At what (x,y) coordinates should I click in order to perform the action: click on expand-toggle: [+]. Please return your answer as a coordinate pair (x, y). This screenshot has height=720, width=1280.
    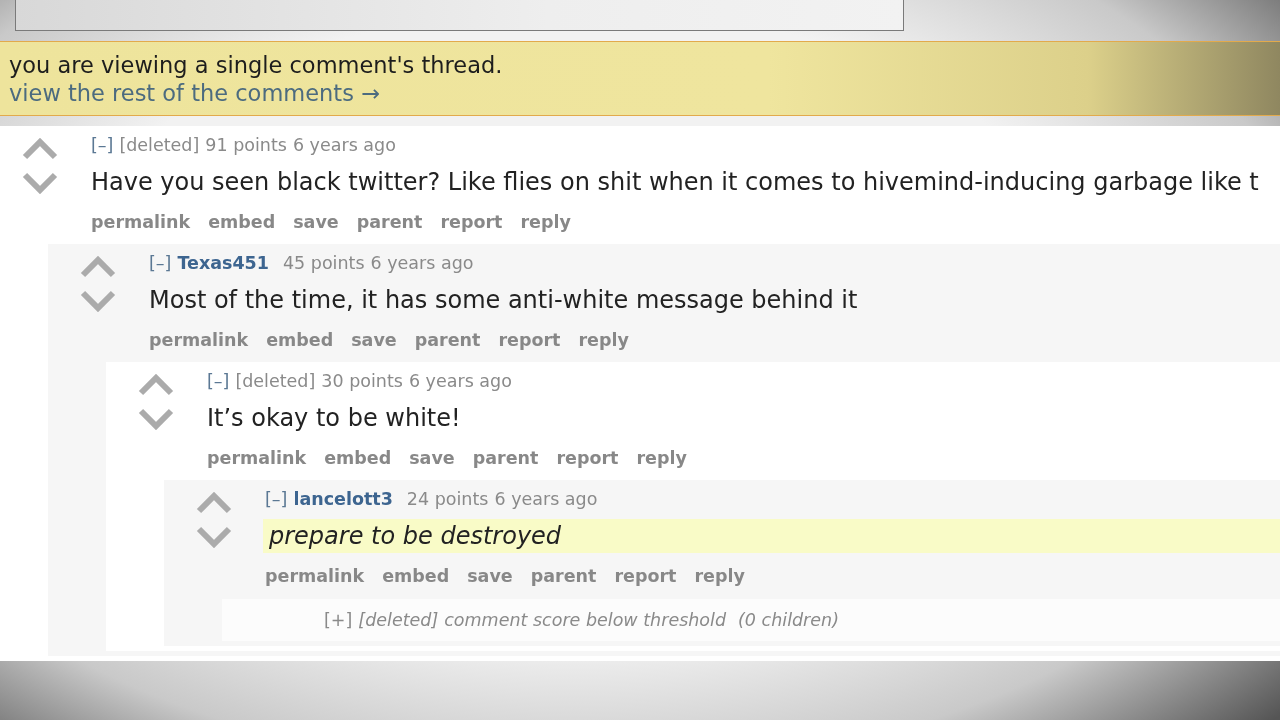
    Looking at the image, I should click on (338, 620).